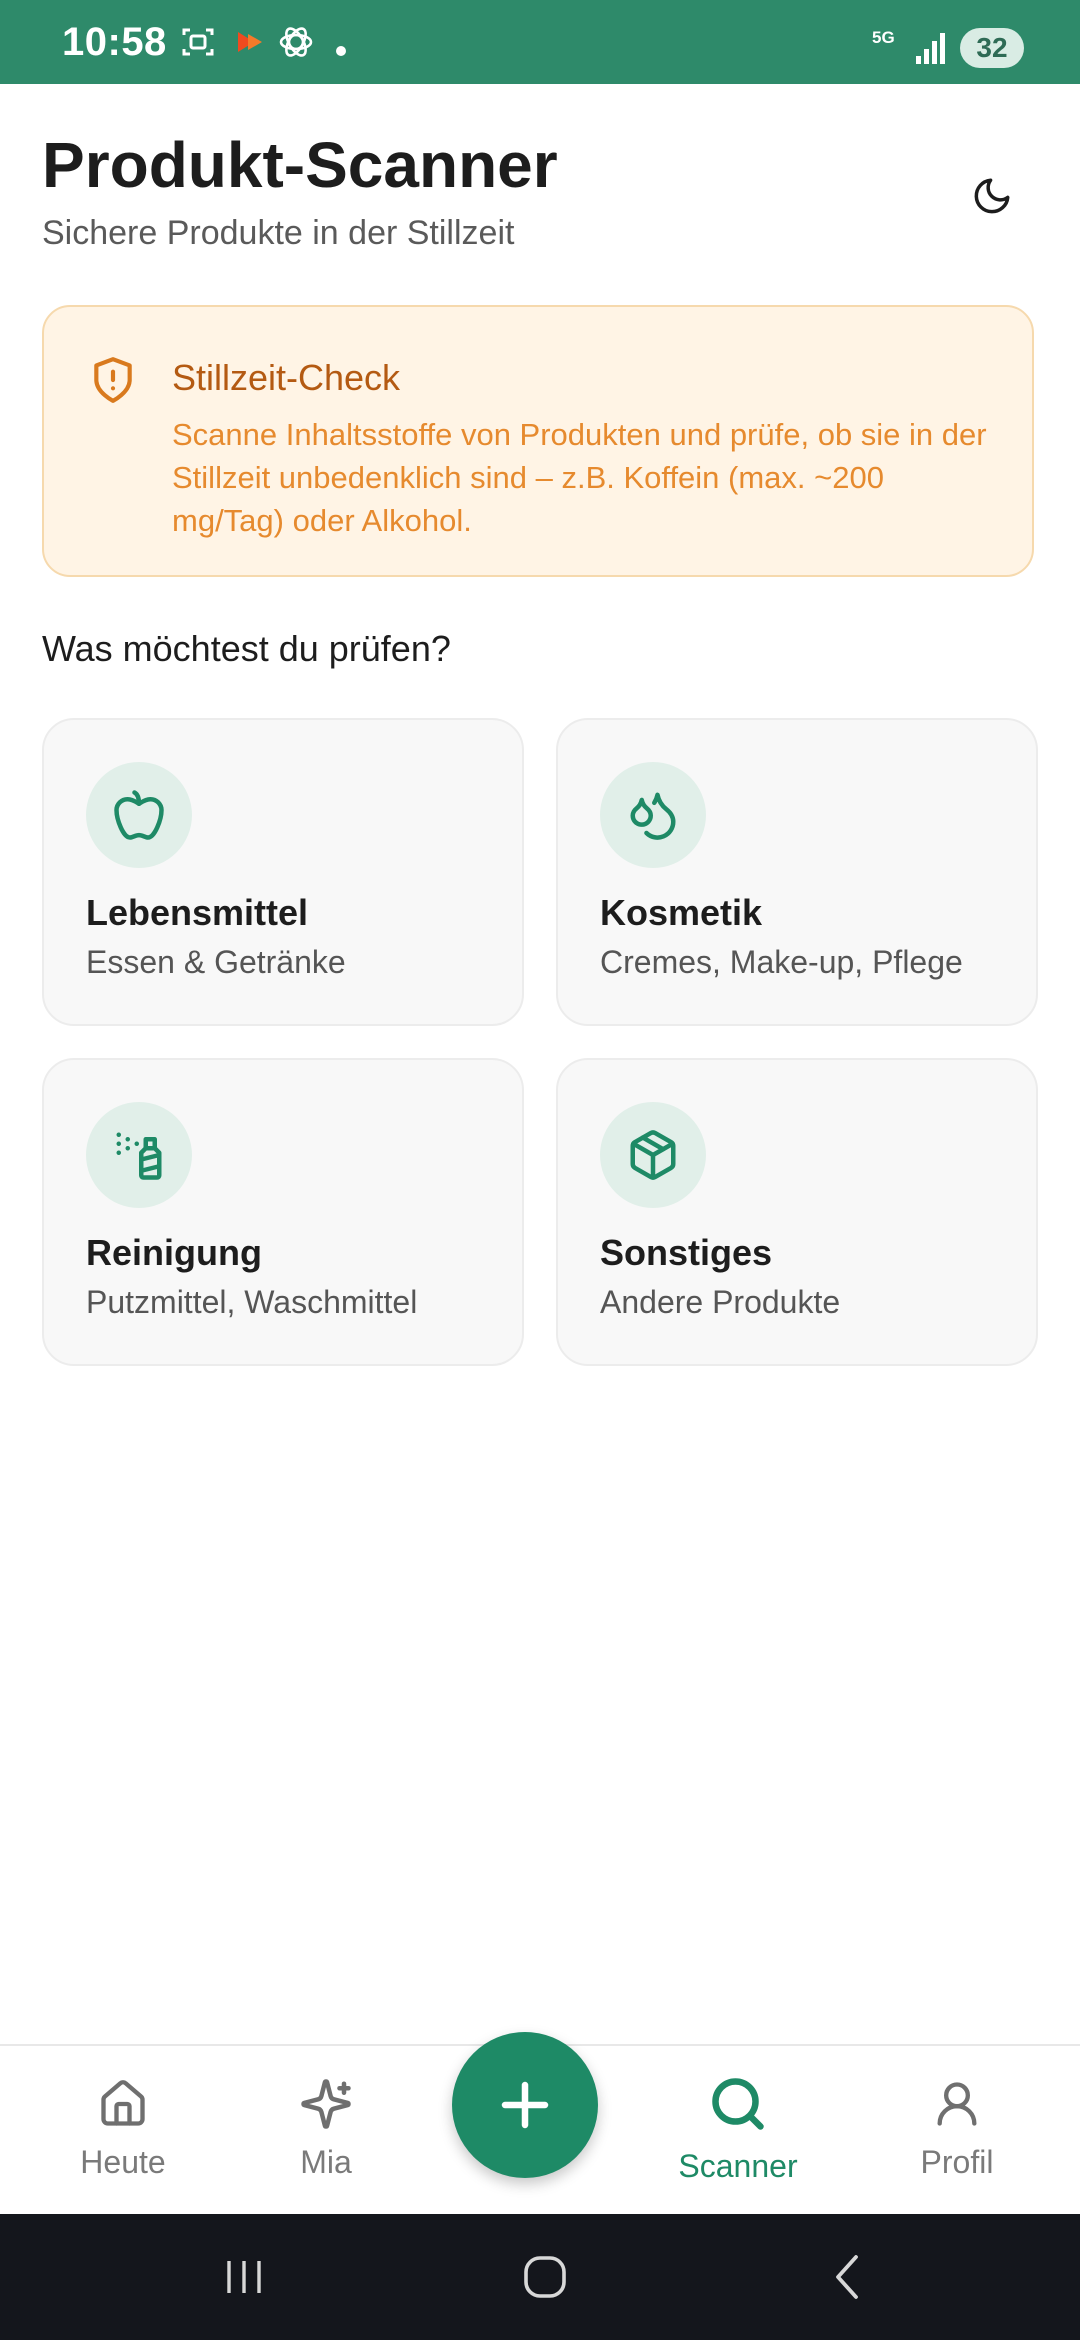 This screenshot has height=2340, width=1080. I want to click on category-title: Lebensmittel, so click(197, 912).